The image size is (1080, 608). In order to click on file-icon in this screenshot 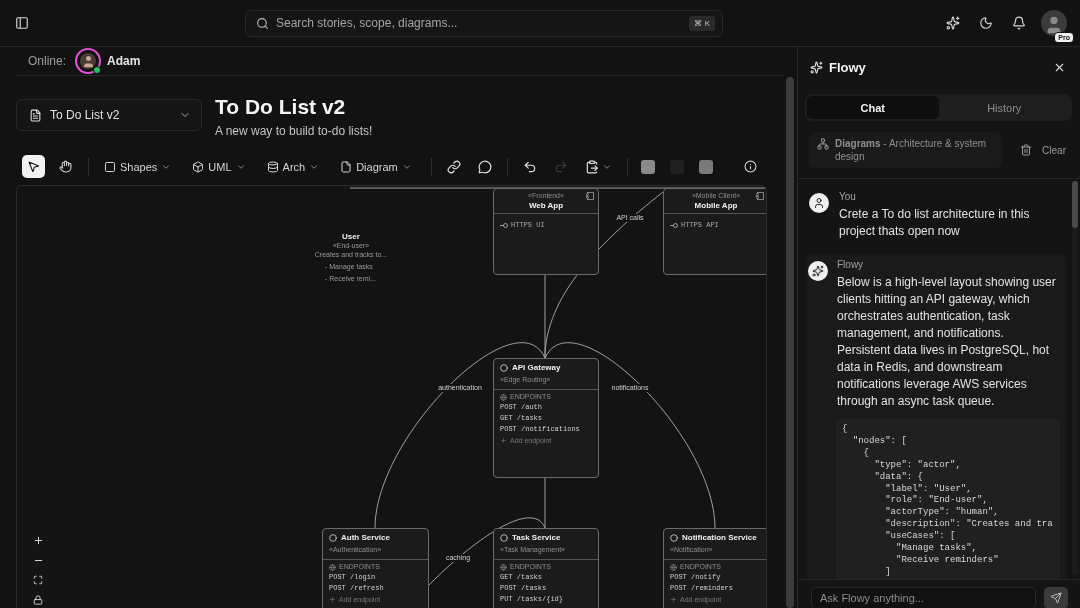, I will do `click(346, 166)`.